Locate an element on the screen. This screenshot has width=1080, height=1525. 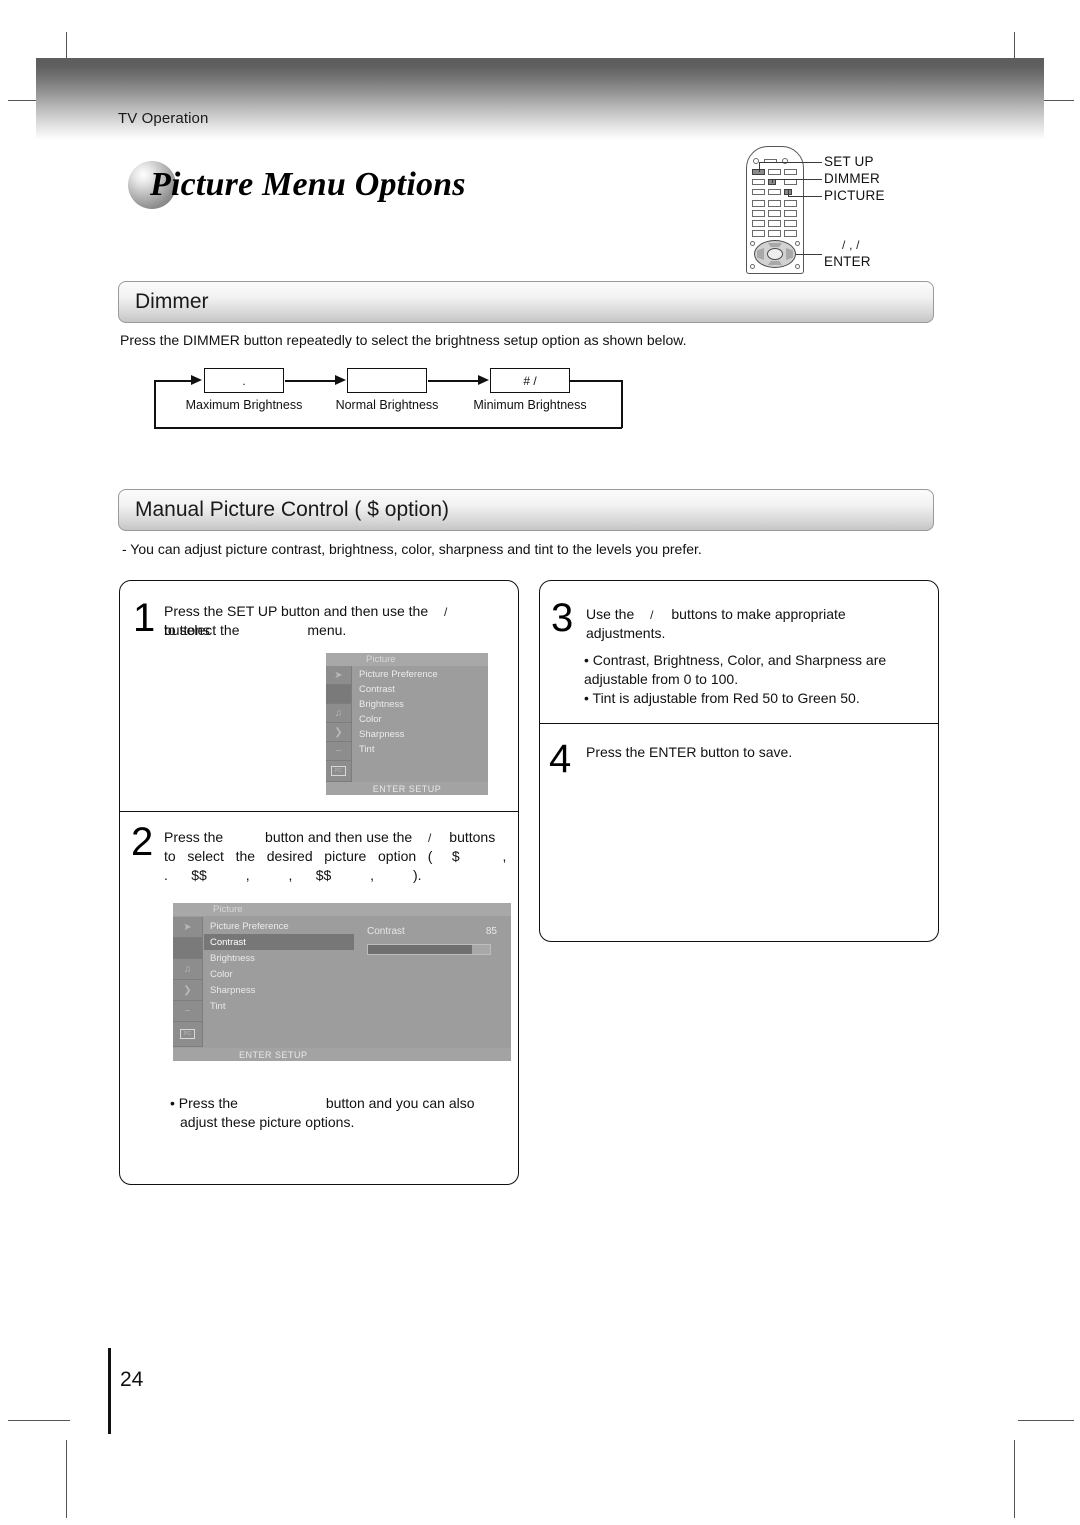
osd2-contrast-slider is located at coordinates (429, 949).